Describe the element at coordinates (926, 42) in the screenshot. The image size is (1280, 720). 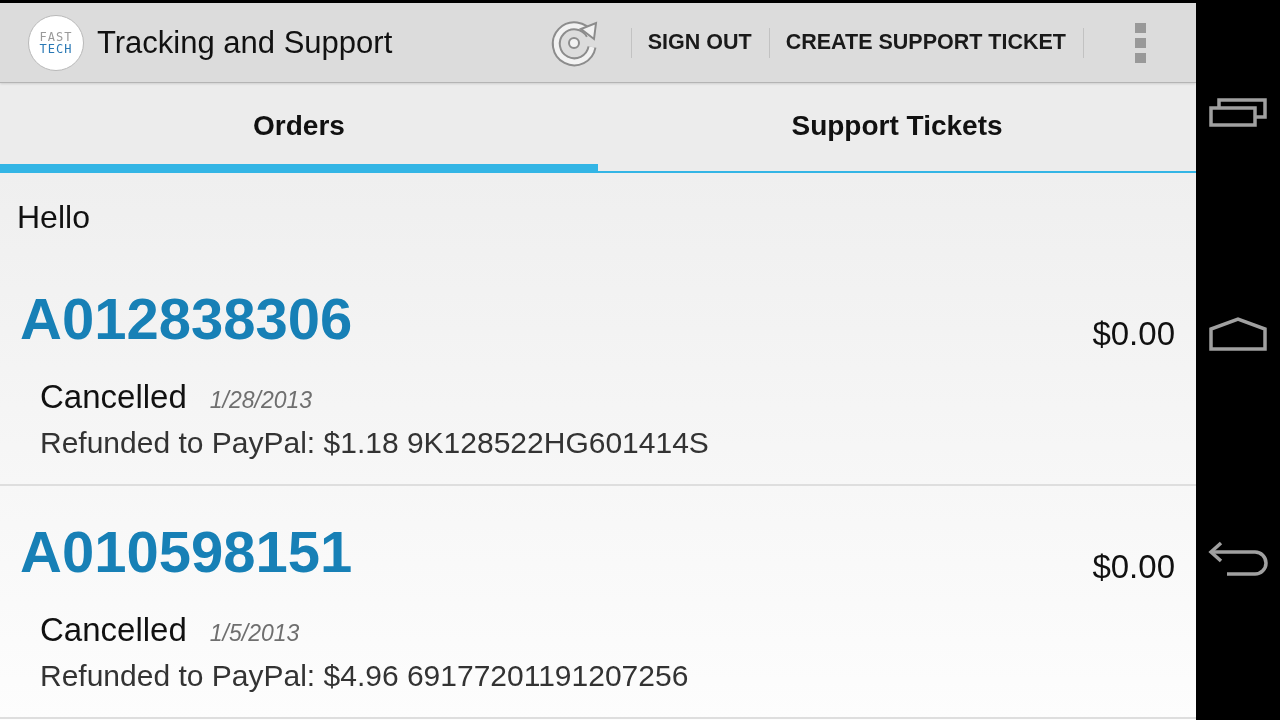
I see `action-button: CREATE SUPPORT TICKET` at that location.